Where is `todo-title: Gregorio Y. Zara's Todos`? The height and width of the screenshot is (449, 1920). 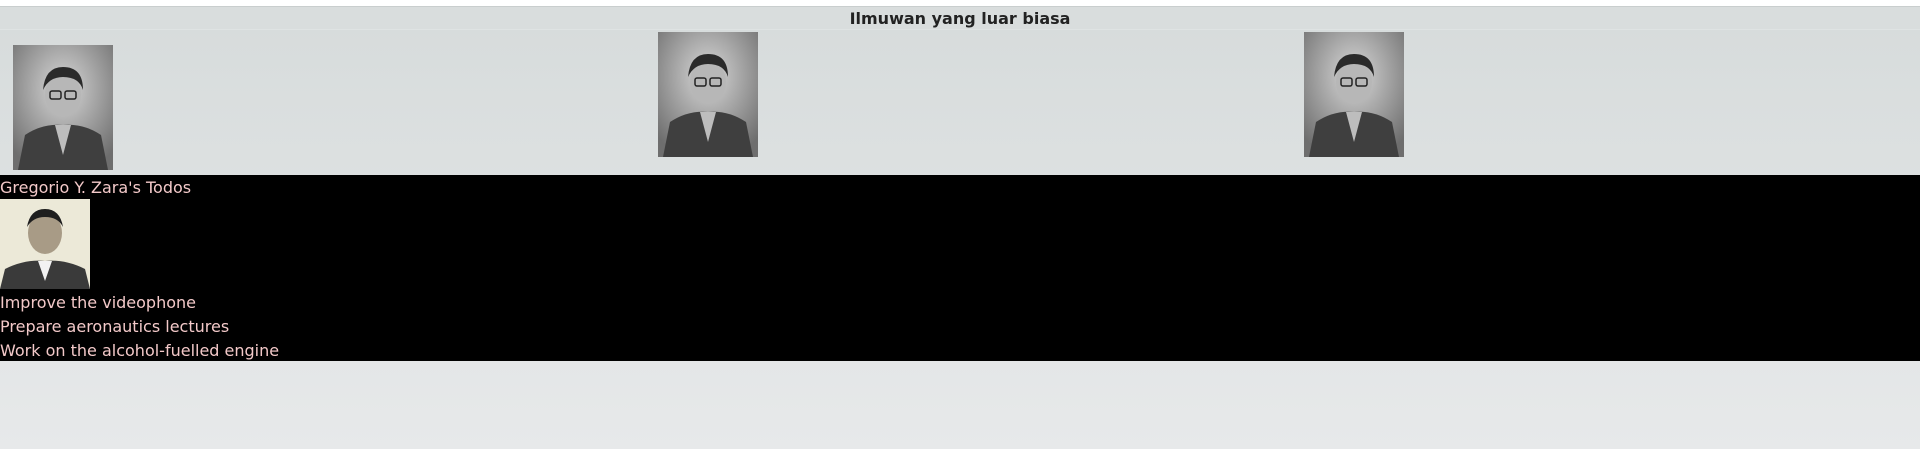 todo-title: Gregorio Y. Zara's Todos is located at coordinates (96, 187).